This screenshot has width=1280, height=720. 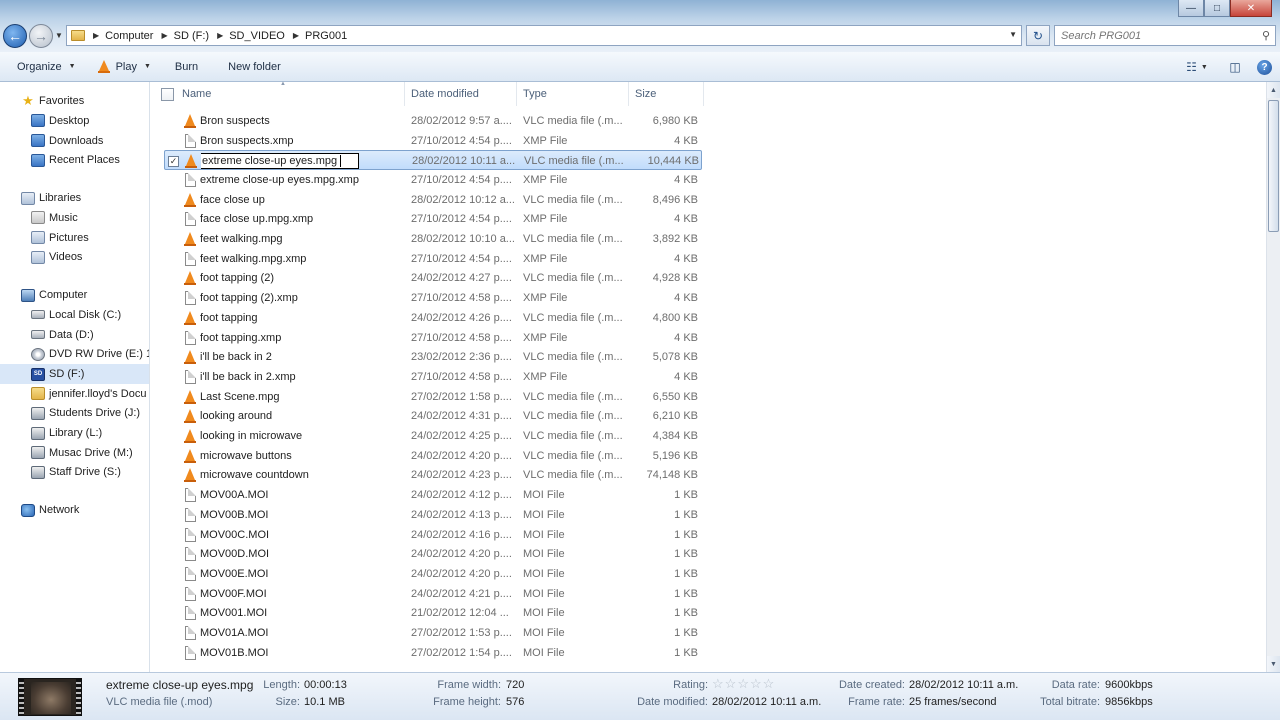 I want to click on help-icon: ?, so click(x=1264, y=67).